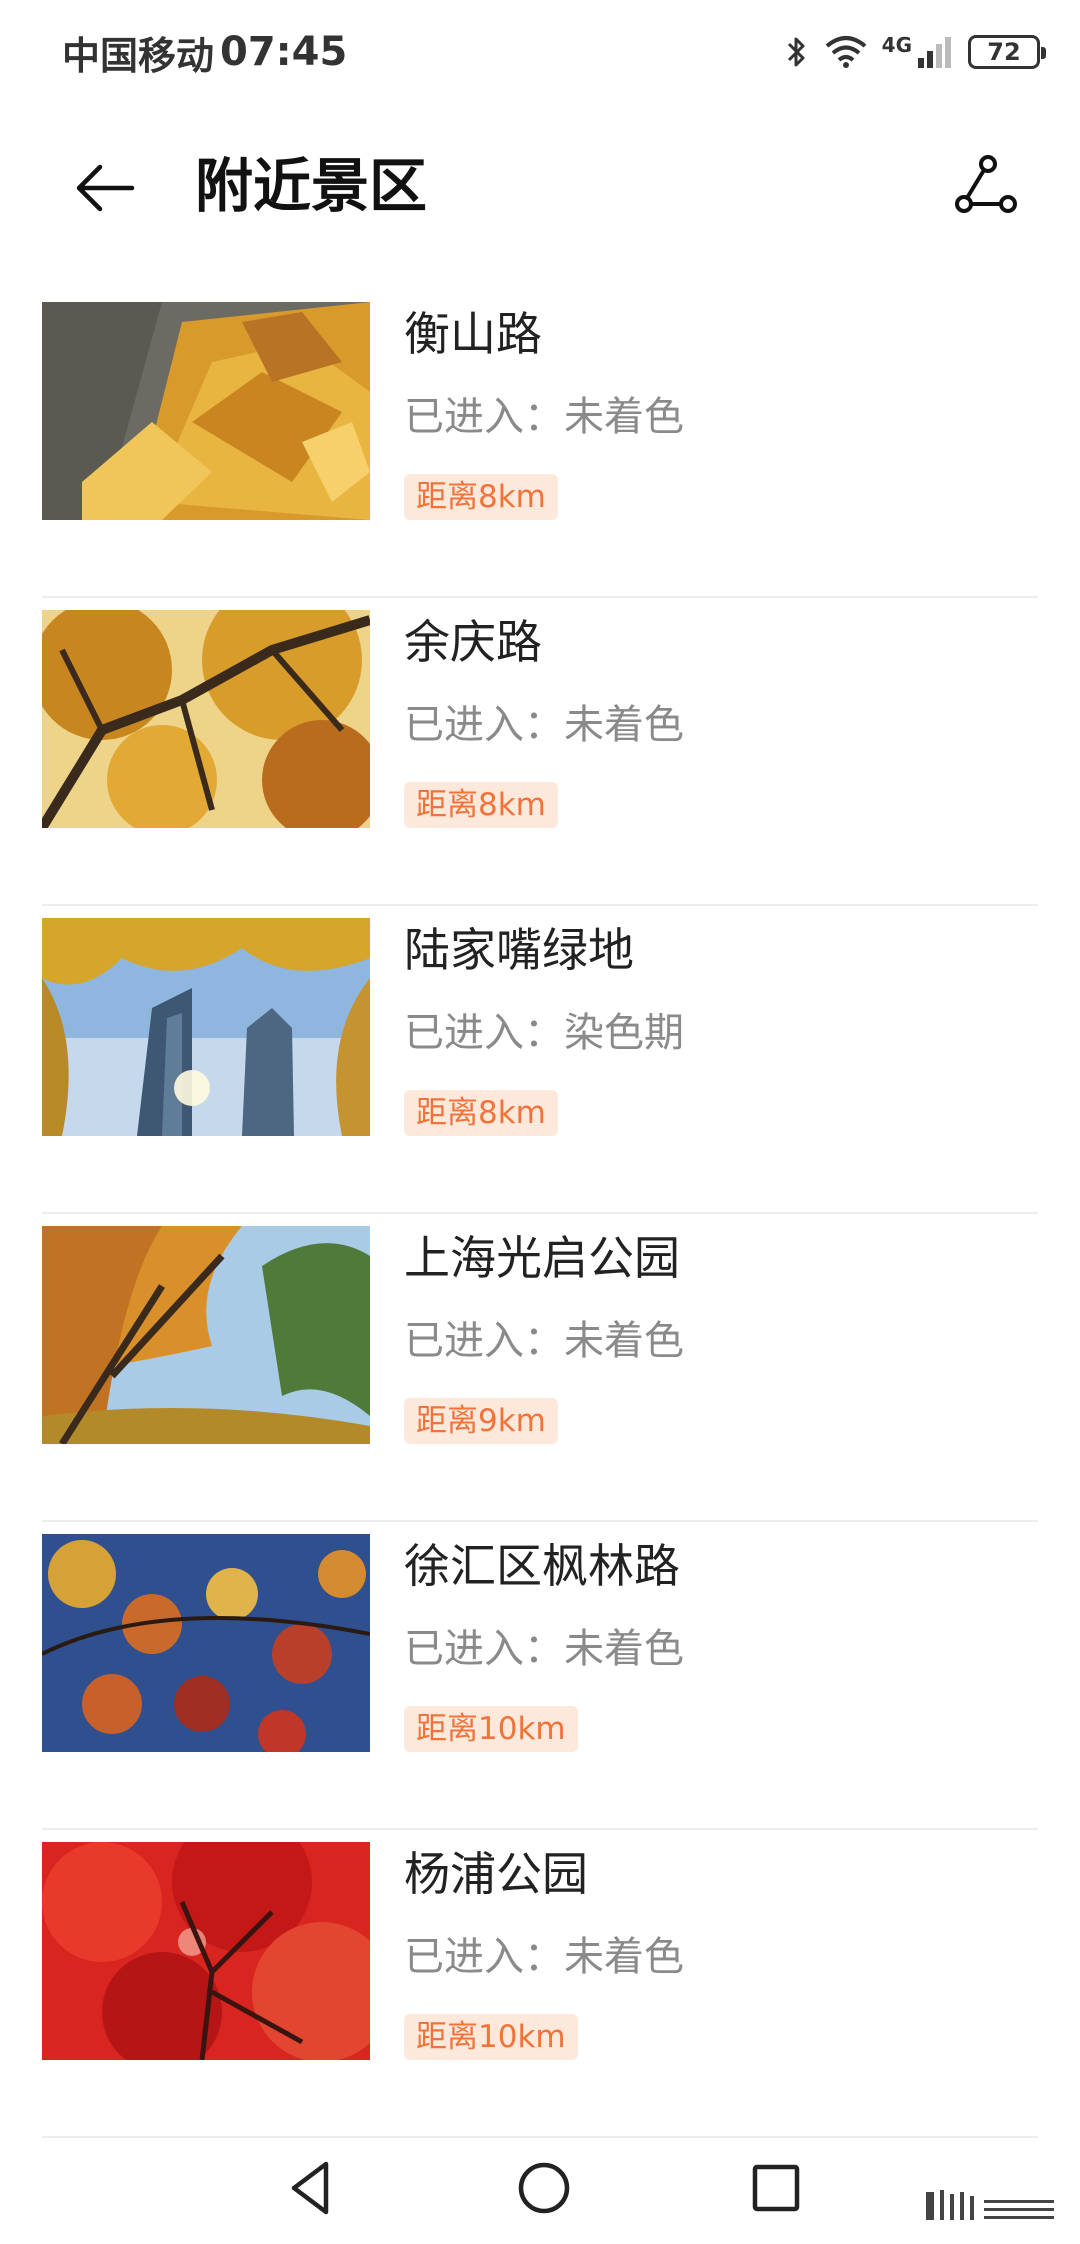  I want to click on header: 附近景区, so click(540, 185).